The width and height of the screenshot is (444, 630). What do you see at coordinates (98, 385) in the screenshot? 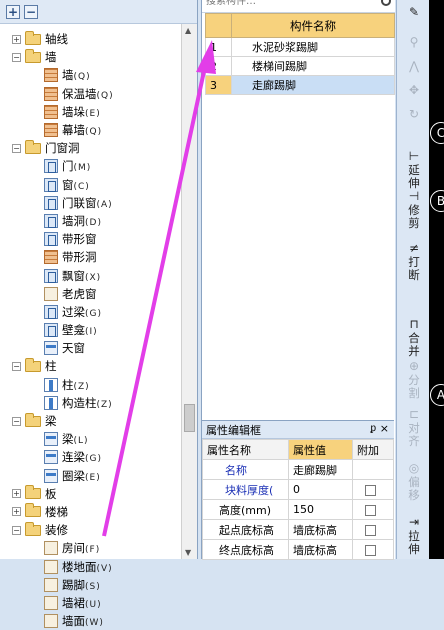
I see `tree-item: 柱(Z)` at bounding box center [98, 385].